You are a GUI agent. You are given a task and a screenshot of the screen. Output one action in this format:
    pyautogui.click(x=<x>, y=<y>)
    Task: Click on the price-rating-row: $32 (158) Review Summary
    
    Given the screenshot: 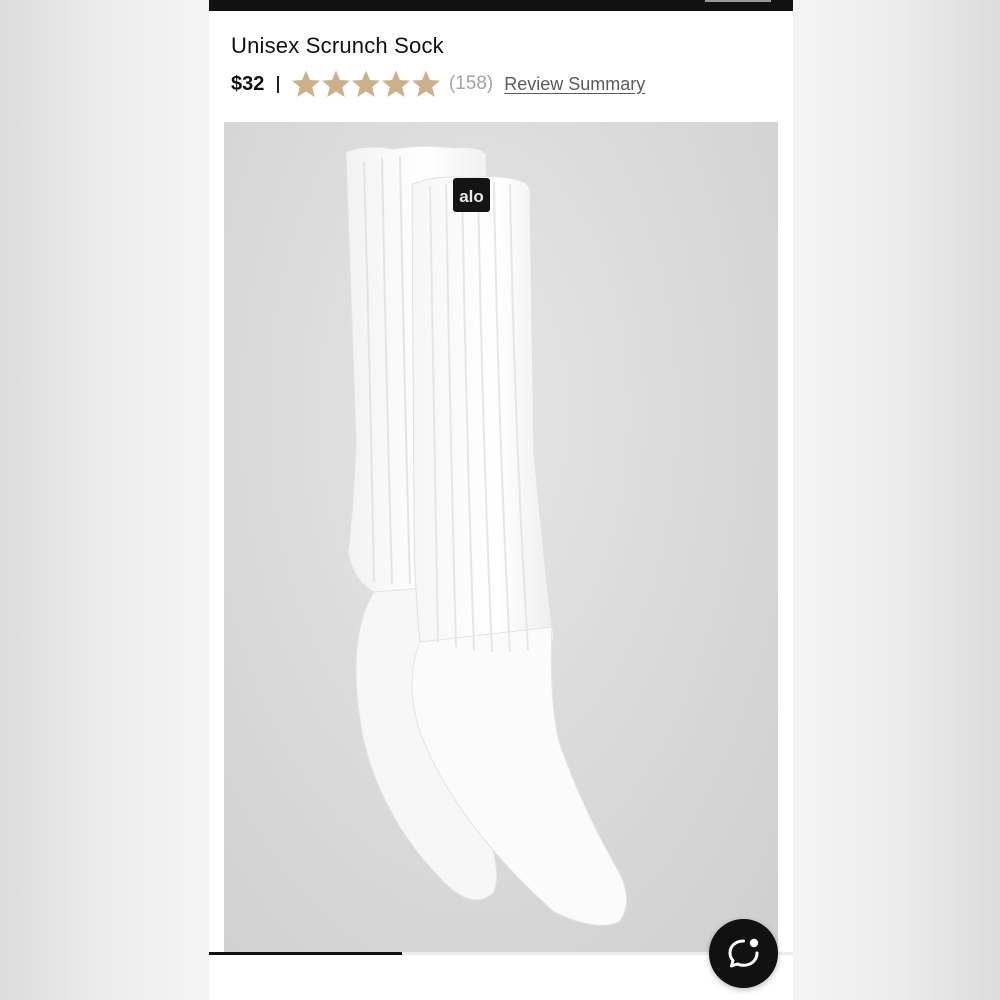 What is the action you would take?
    pyautogui.click(x=438, y=84)
    